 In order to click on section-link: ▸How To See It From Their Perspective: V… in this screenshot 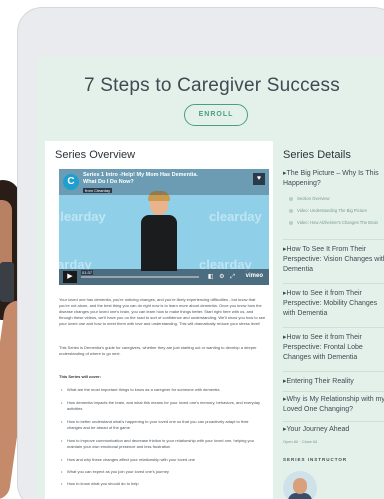, I will do `click(333, 260)`.